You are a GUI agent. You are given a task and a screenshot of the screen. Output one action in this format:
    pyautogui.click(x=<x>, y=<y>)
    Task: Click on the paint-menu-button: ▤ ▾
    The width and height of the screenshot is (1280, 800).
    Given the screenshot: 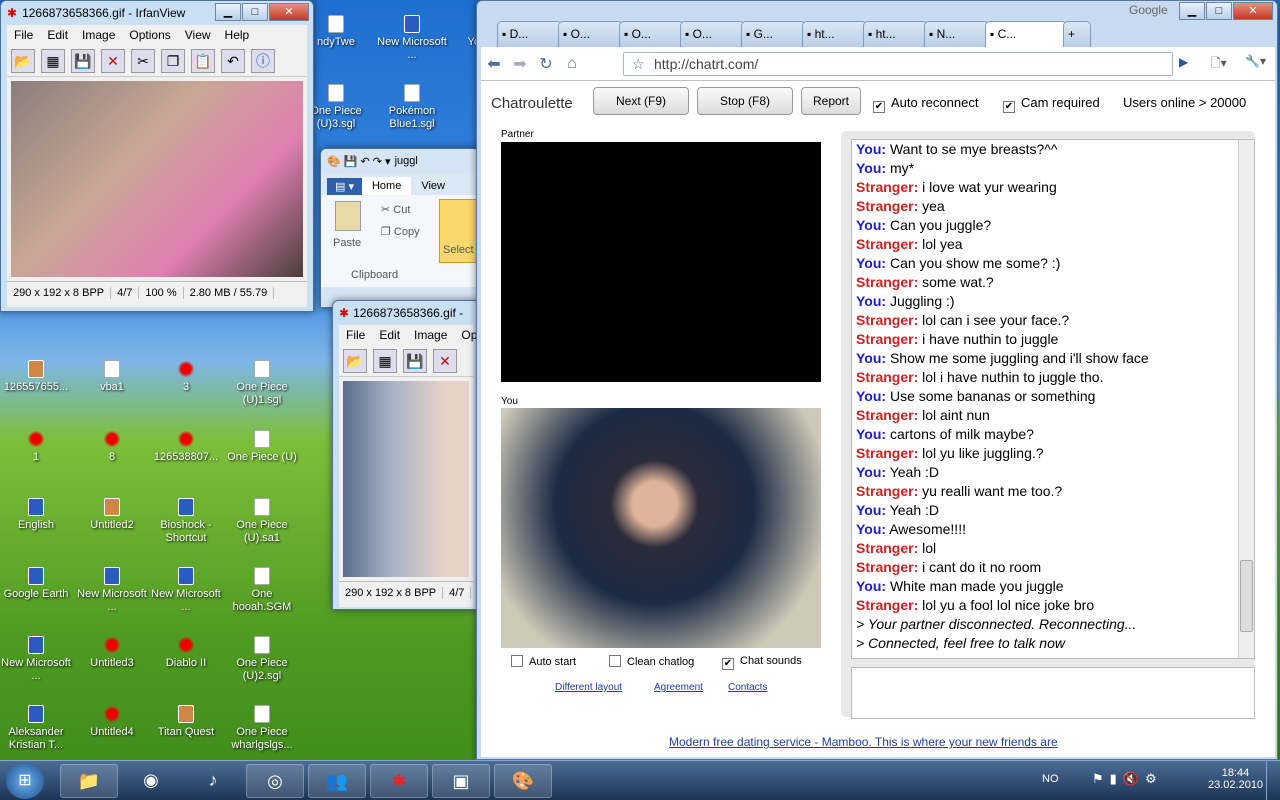 What is the action you would take?
    pyautogui.click(x=344, y=186)
    